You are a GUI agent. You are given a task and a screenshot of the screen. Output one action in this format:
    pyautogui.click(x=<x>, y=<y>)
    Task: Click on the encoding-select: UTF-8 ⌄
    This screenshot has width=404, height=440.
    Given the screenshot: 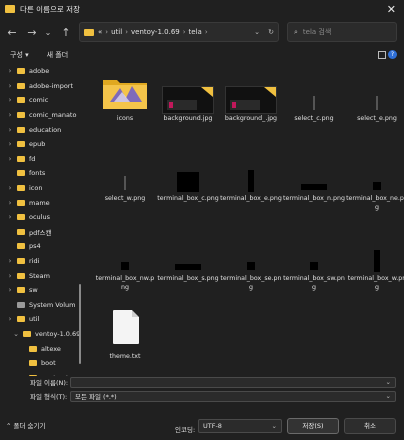 What is the action you would take?
    pyautogui.click(x=240, y=426)
    